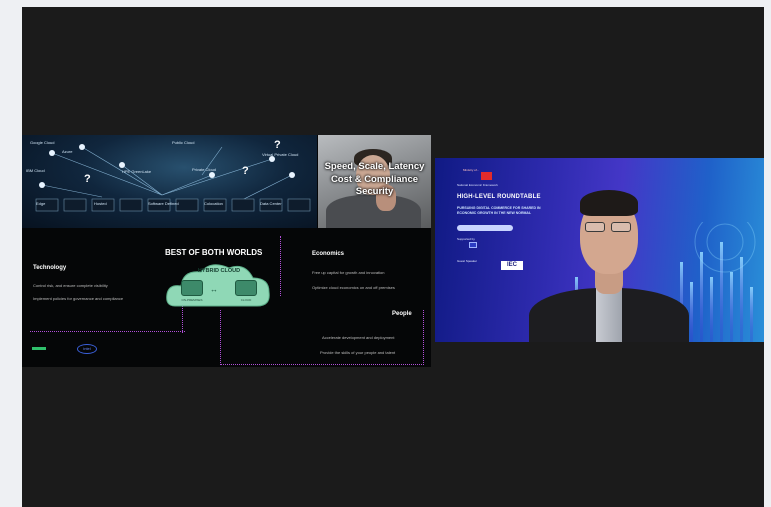 This screenshot has height=507, width=771. Describe the element at coordinates (358, 337) in the screenshot. I see `people-line: Accelerate development and deployment` at that location.